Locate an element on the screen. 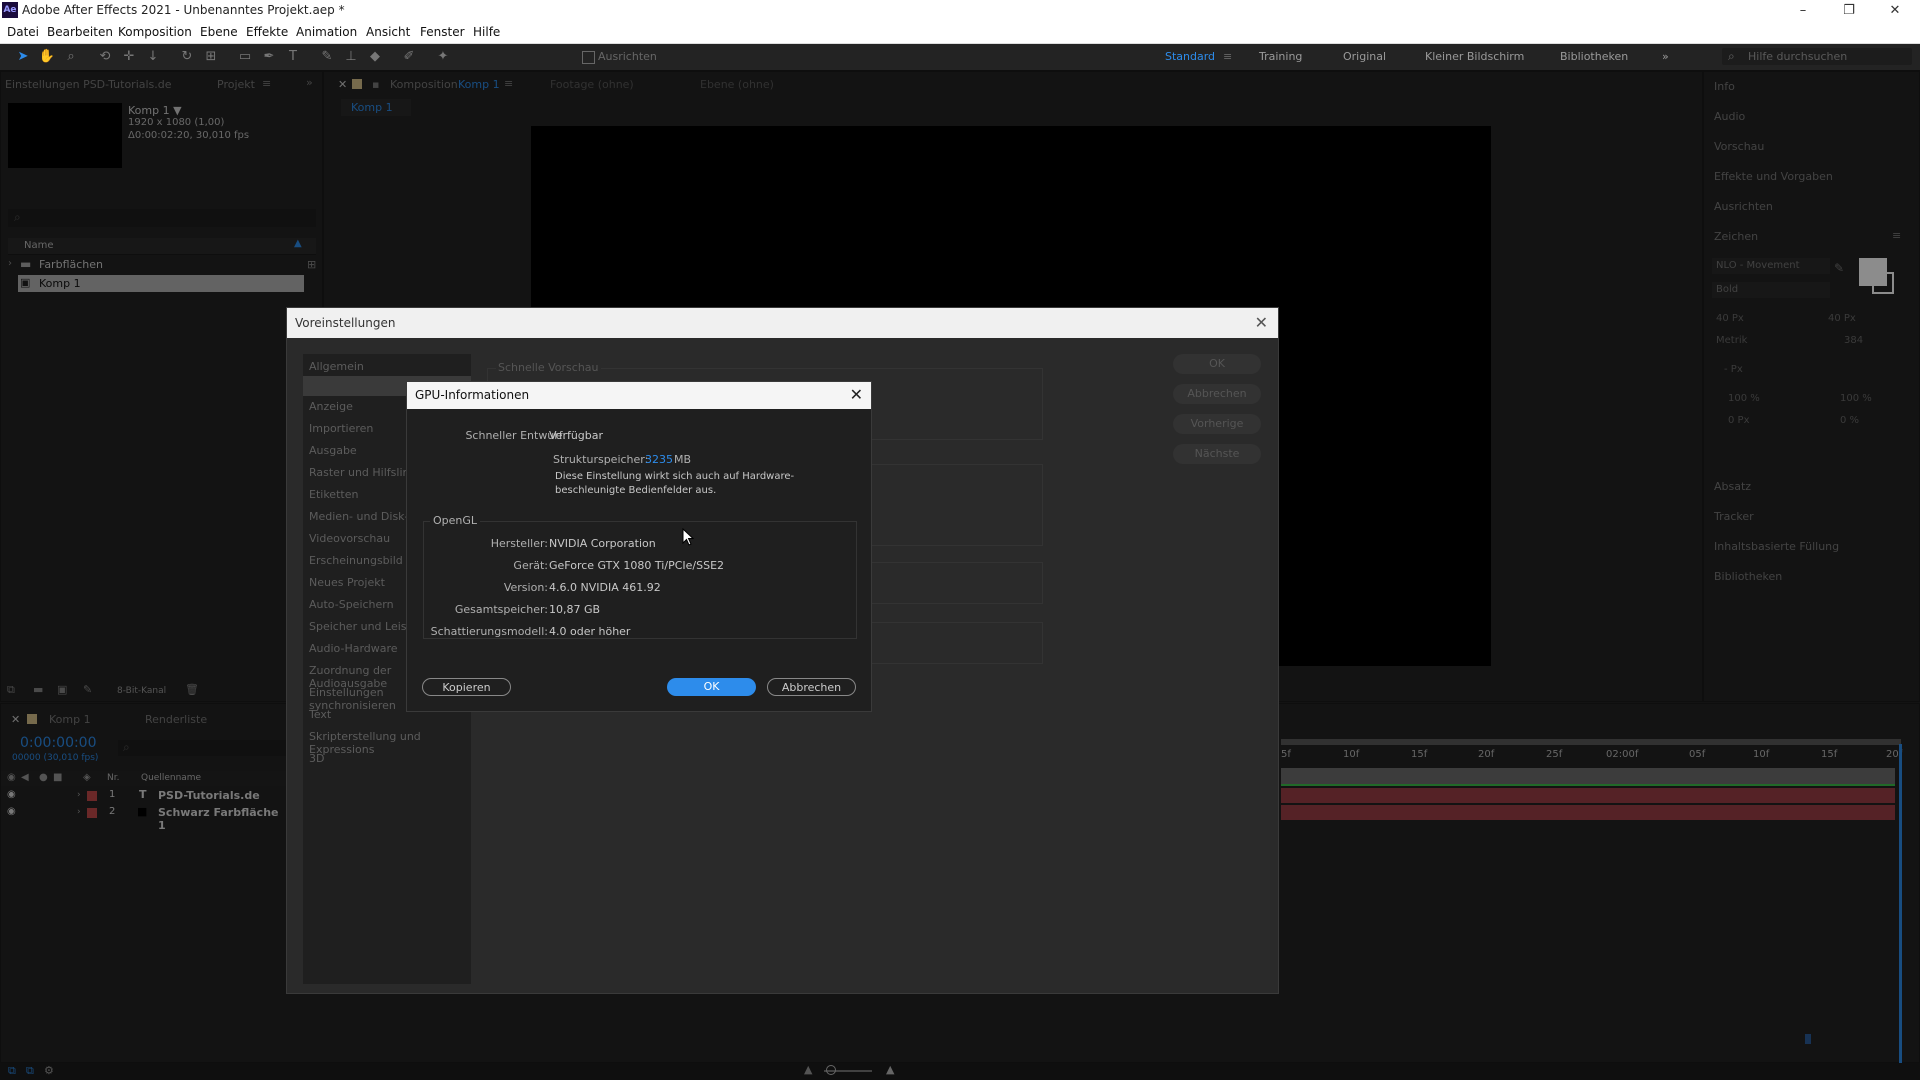 The image size is (1920, 1080). workspace-training: Training is located at coordinates (1280, 56).